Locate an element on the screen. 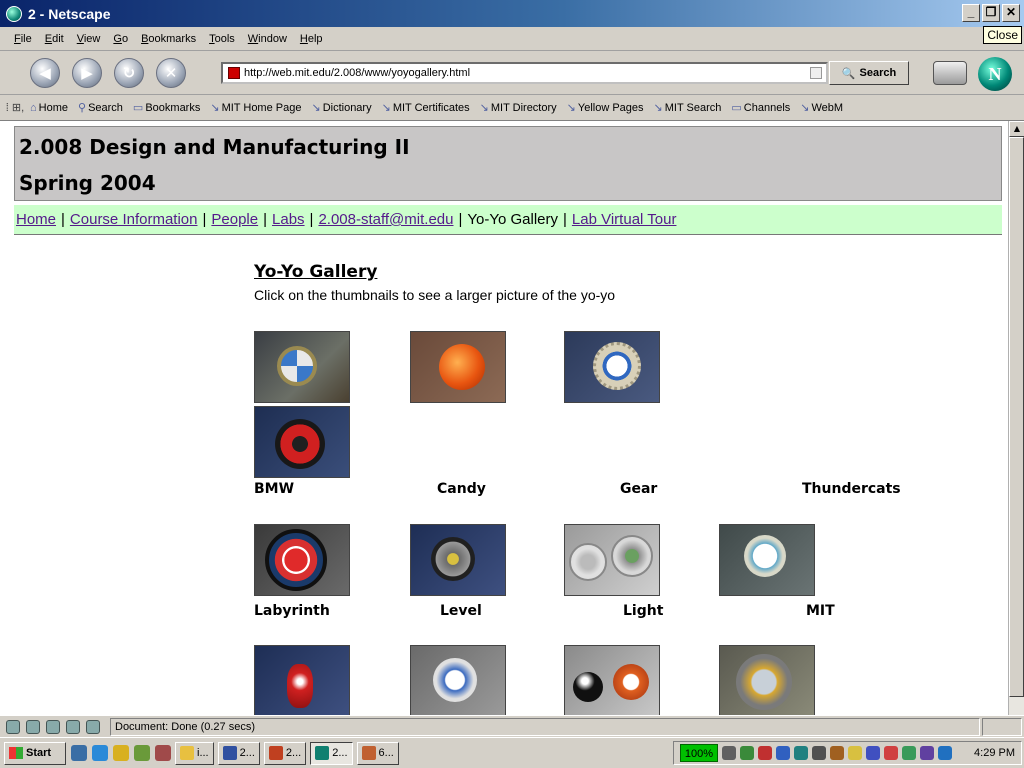  scroll-up-arrow-icon: ▲ is located at coordinates (1016, 129).